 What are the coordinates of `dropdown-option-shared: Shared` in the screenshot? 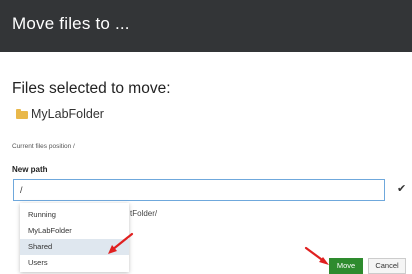 It's located at (74, 247).